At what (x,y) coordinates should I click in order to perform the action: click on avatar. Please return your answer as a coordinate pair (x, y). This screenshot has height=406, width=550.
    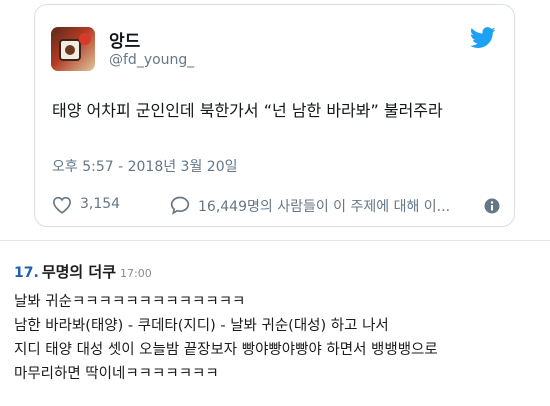
    Looking at the image, I should click on (73, 49).